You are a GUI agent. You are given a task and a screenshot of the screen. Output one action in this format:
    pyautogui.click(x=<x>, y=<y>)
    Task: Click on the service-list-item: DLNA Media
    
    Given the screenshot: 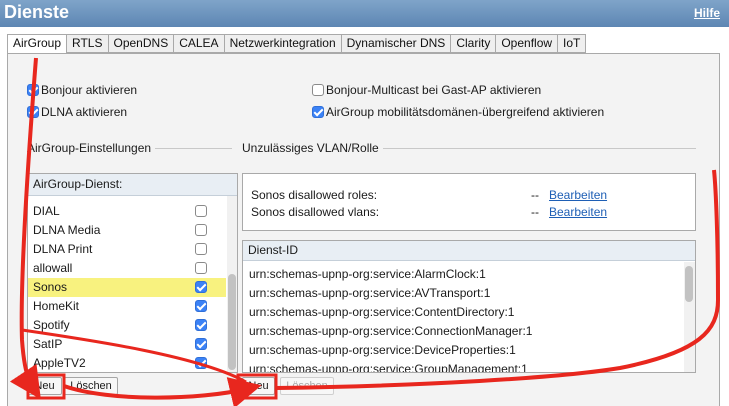 What is the action you would take?
    pyautogui.click(x=127, y=230)
    